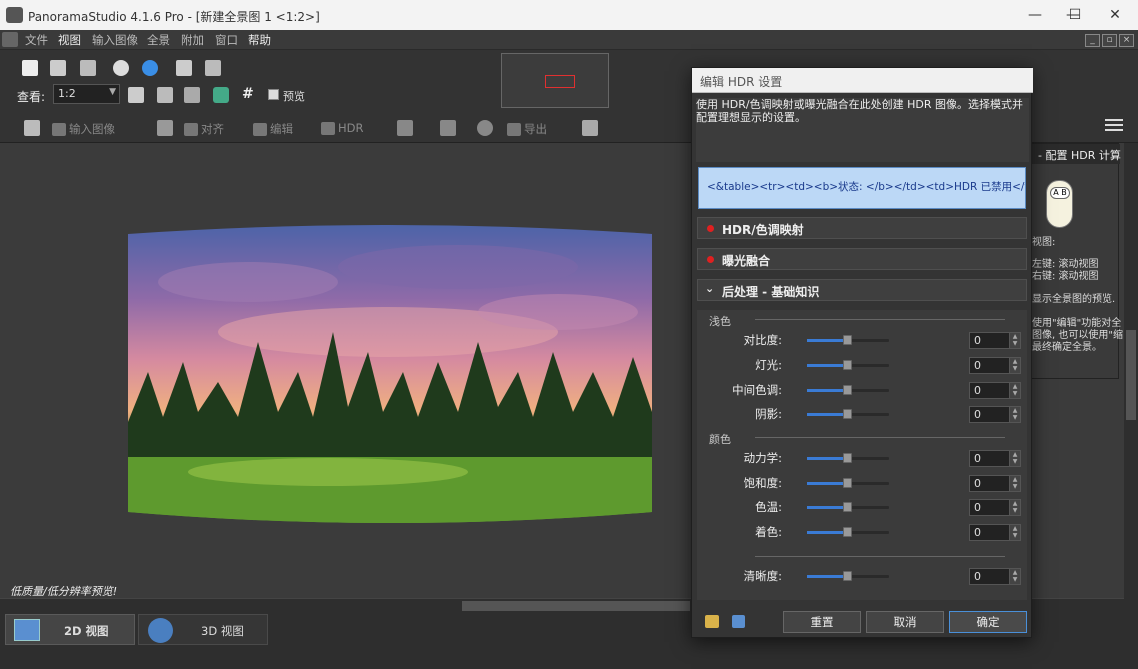  I want to click on help-icon, so click(150, 68).